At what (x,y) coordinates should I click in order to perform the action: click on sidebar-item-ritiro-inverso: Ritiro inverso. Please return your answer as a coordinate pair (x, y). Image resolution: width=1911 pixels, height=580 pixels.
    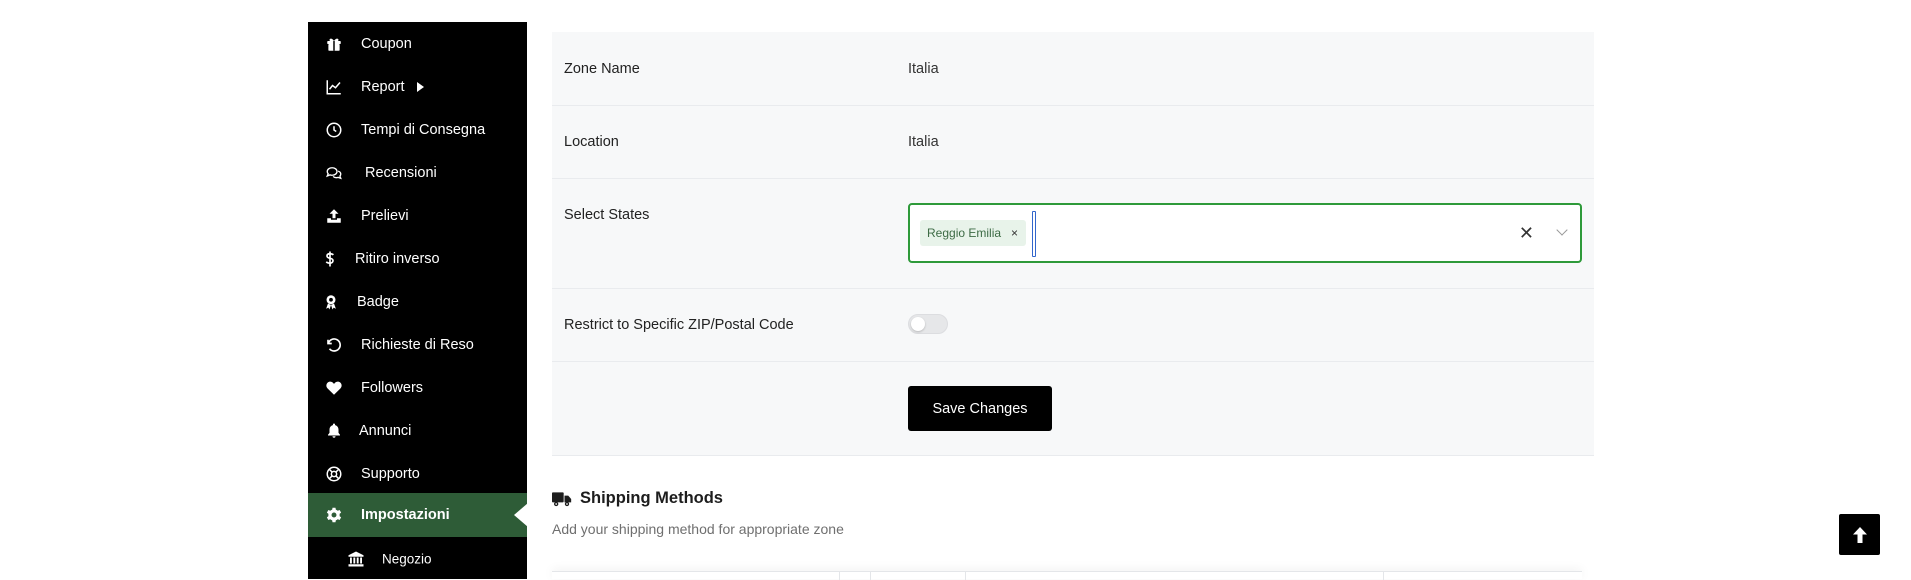
    Looking at the image, I should click on (417, 258).